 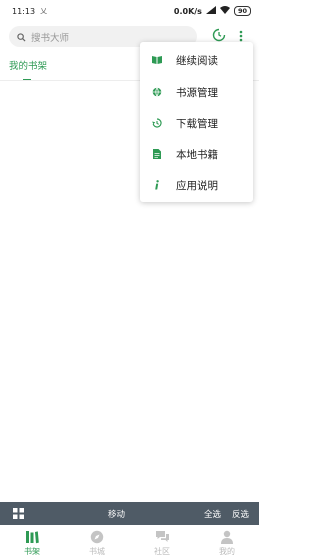 What do you see at coordinates (157, 60) in the screenshot?
I see `book-open-icon` at bounding box center [157, 60].